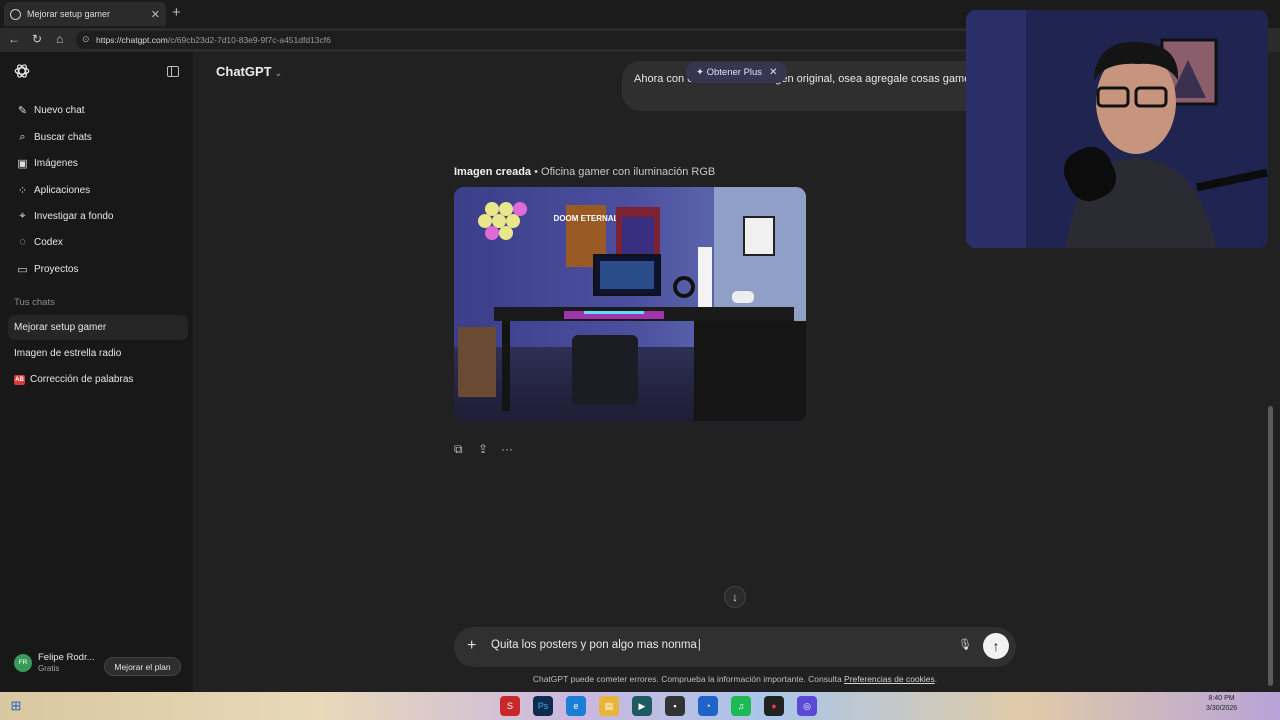 The width and height of the screenshot is (1280, 720). Describe the element at coordinates (34, 302) in the screenshot. I see `chats-heading: Tus chats` at that location.